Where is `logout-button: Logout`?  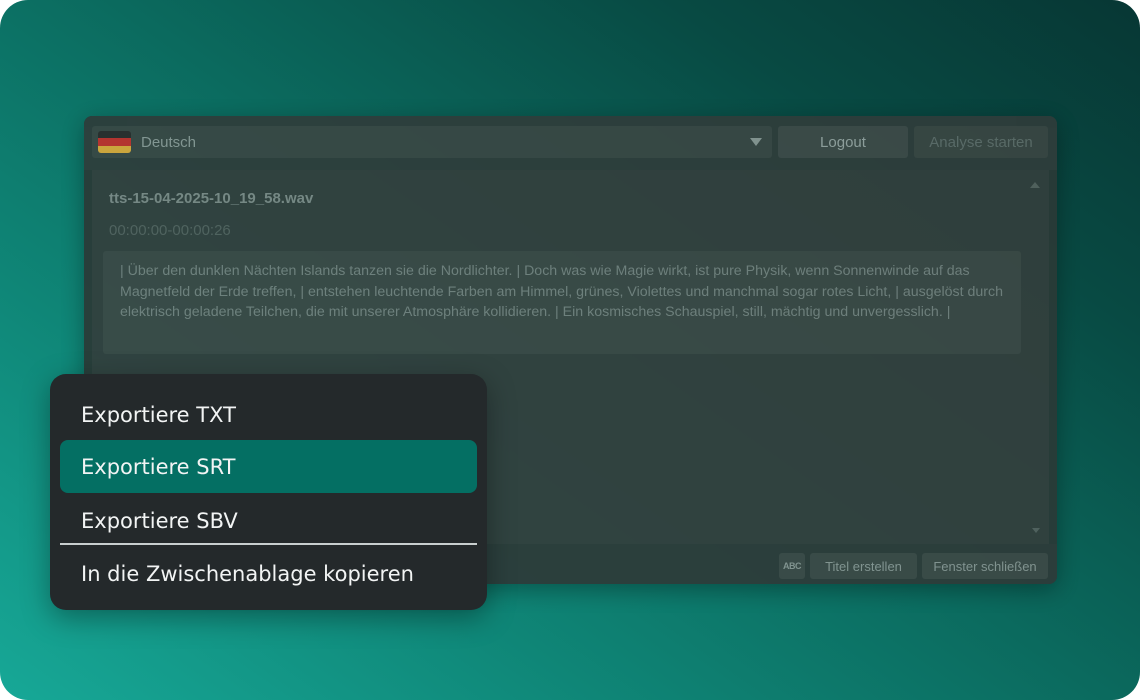
logout-button: Logout is located at coordinates (843, 142).